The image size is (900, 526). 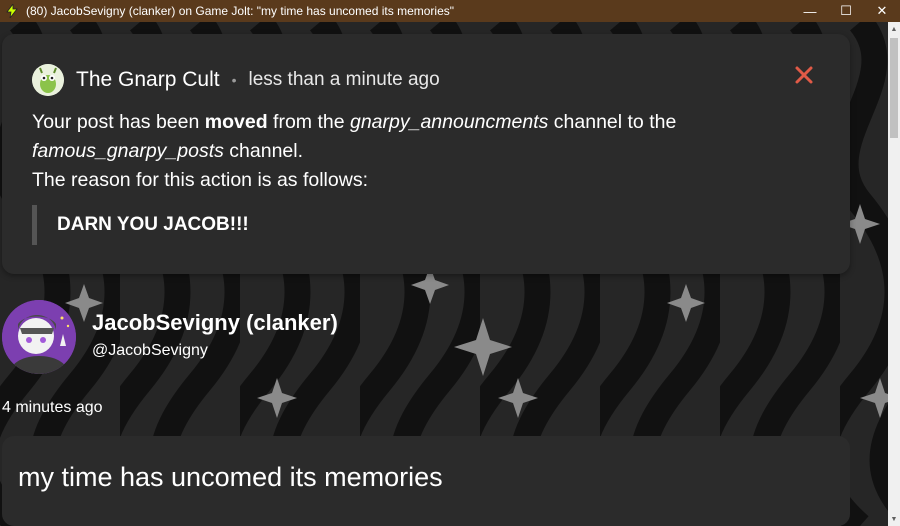 I want to click on community-name: The Gnarp Cult, so click(x=148, y=80).